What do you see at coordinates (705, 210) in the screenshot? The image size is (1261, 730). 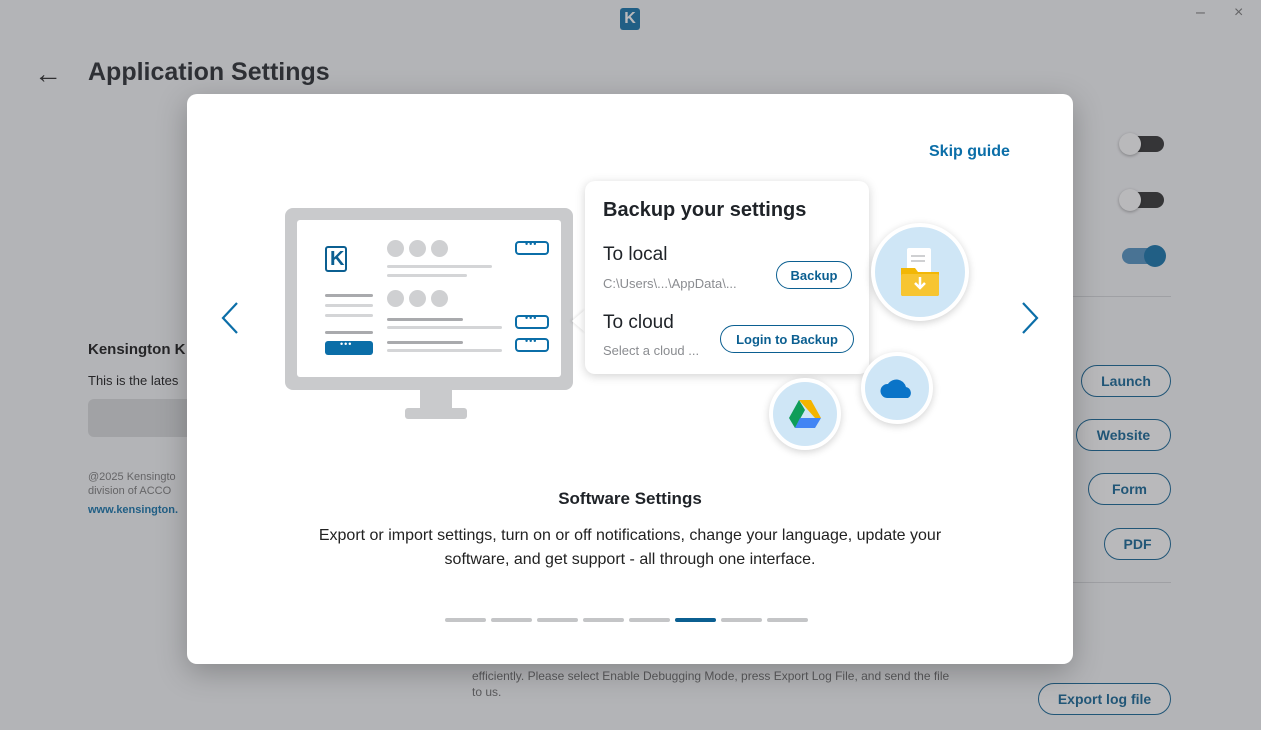 I see `callout-title: Backup your settings` at bounding box center [705, 210].